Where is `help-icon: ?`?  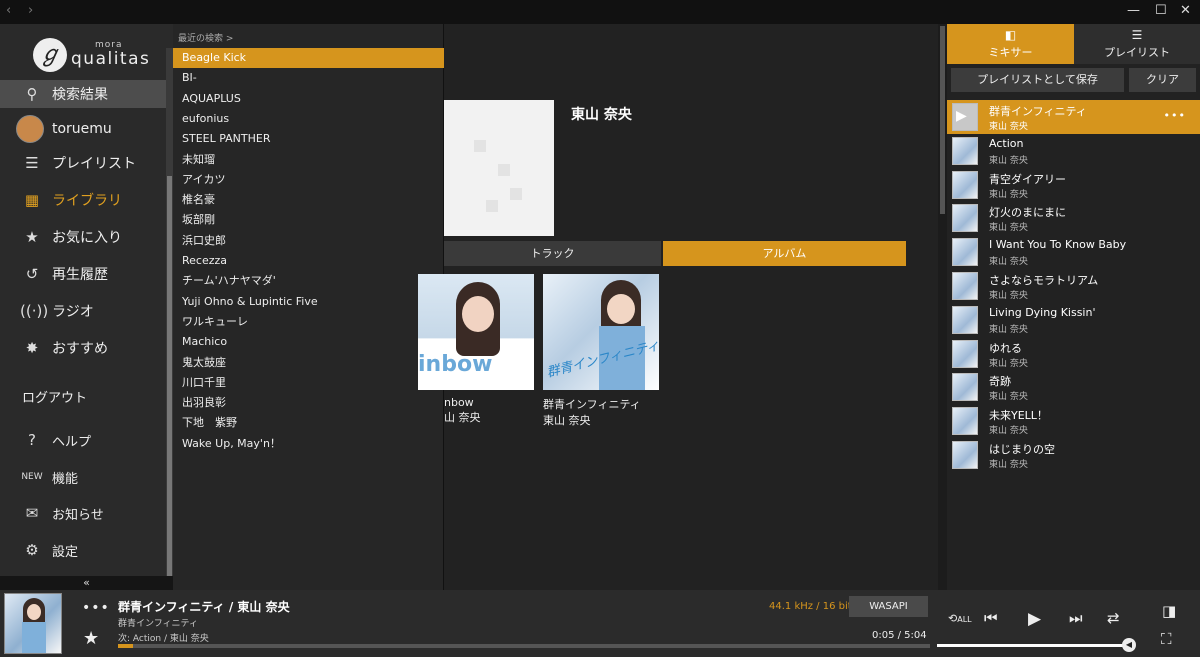
help-icon: ? is located at coordinates (32, 440).